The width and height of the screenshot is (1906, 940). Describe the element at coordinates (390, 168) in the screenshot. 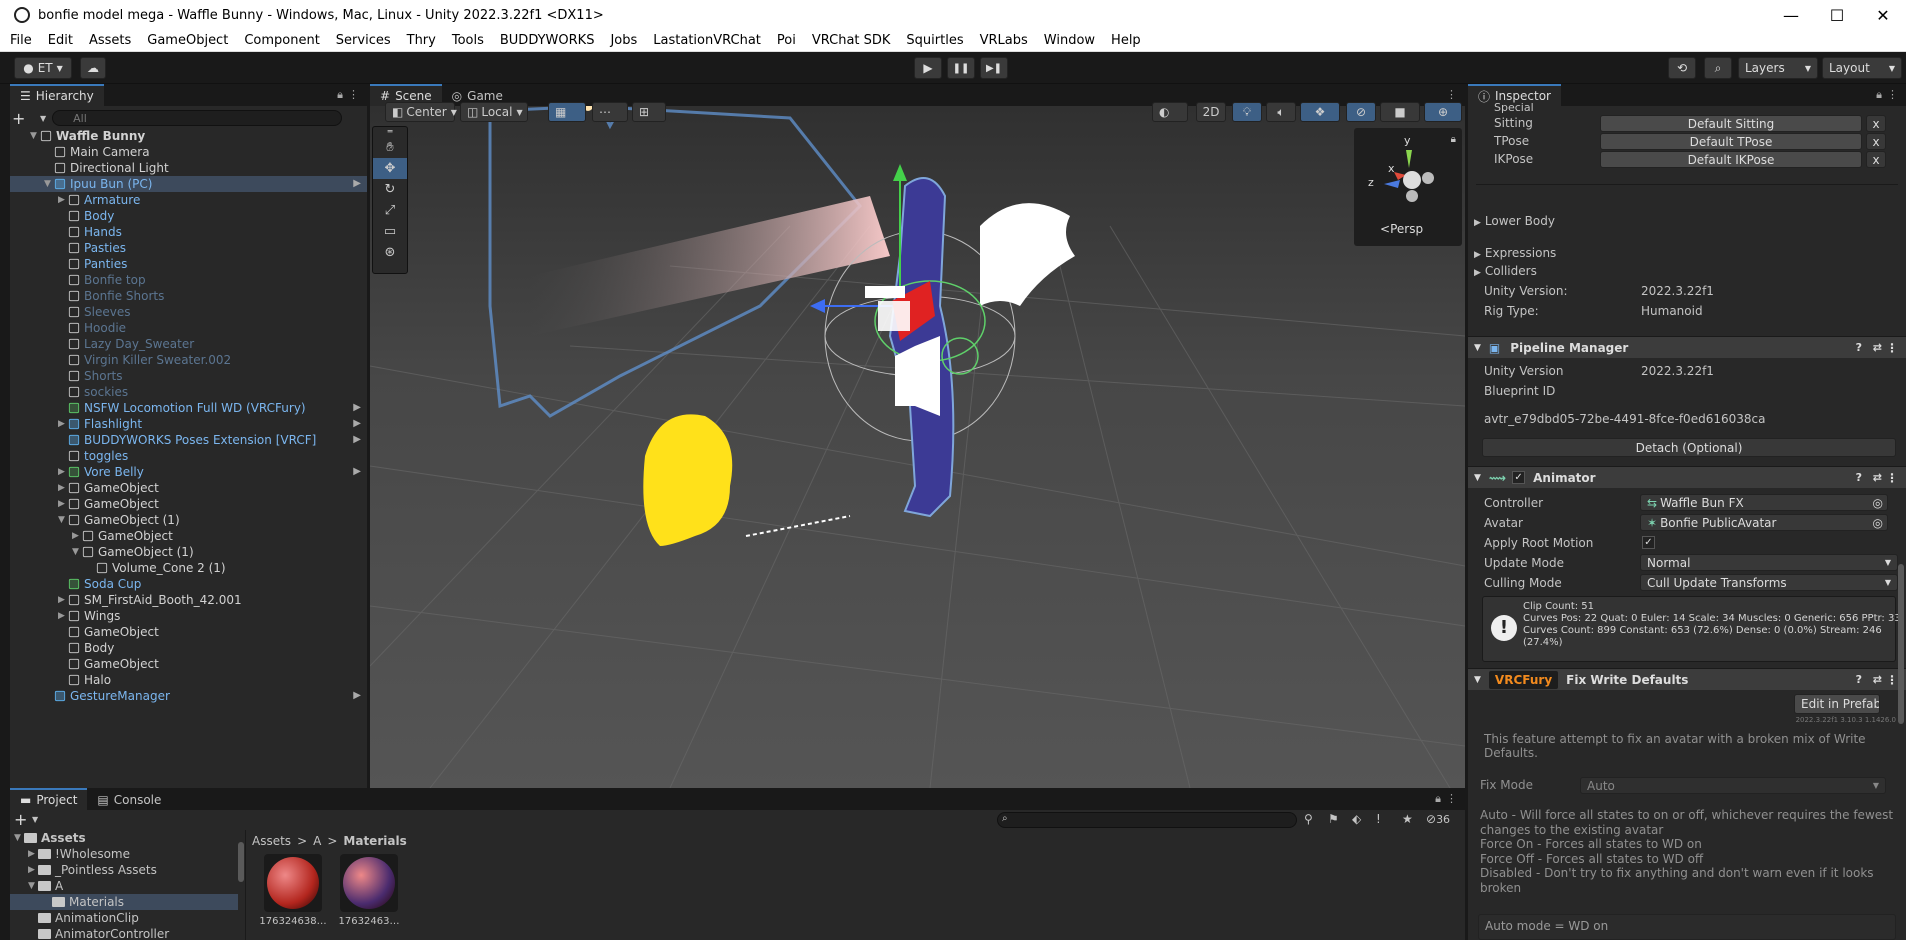

I see `move-tool-icon: ✥` at that location.